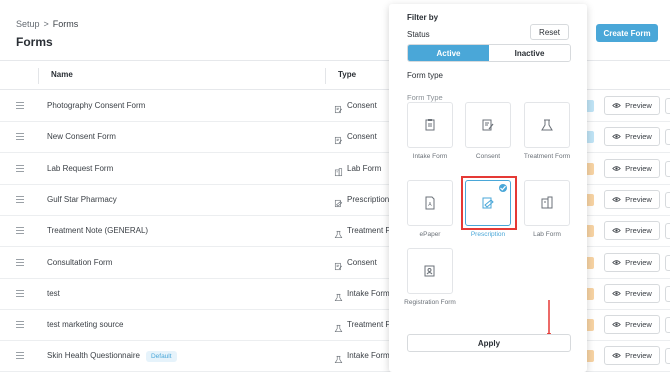 The image size is (670, 372). I want to click on breadcrumb-current: Forms, so click(65, 24).